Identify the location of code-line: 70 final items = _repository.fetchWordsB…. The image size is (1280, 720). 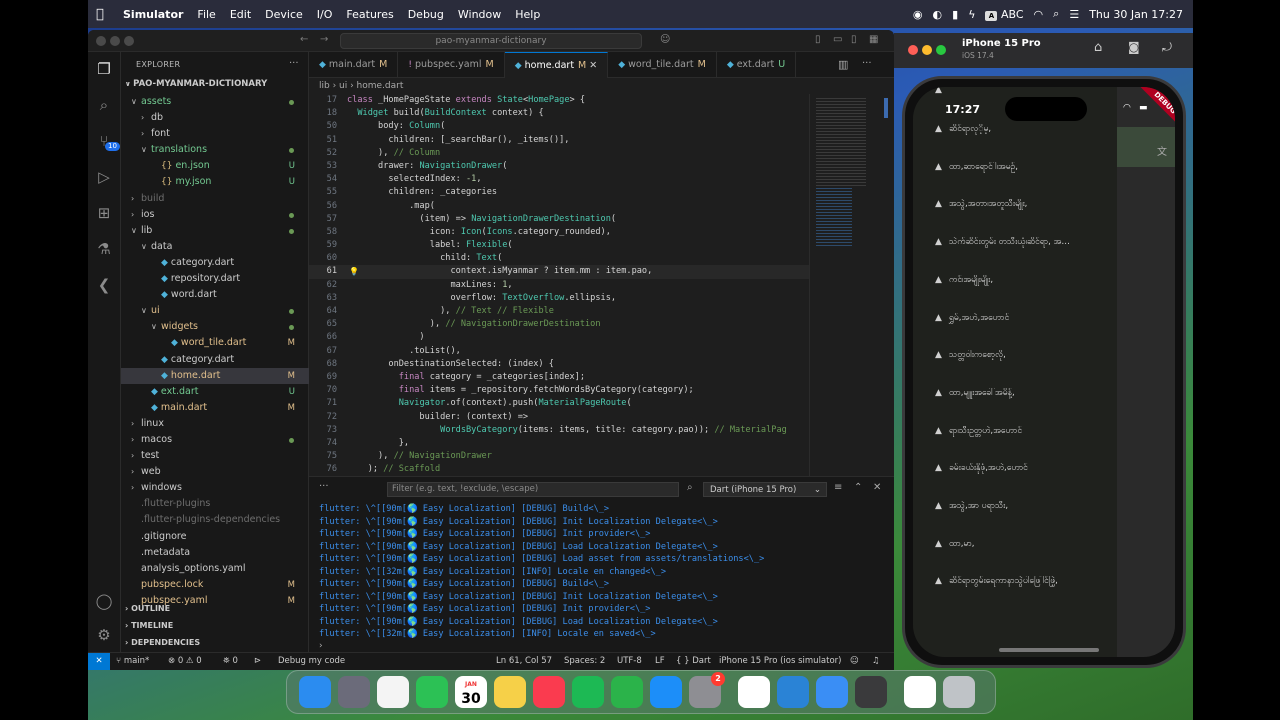
(559, 390).